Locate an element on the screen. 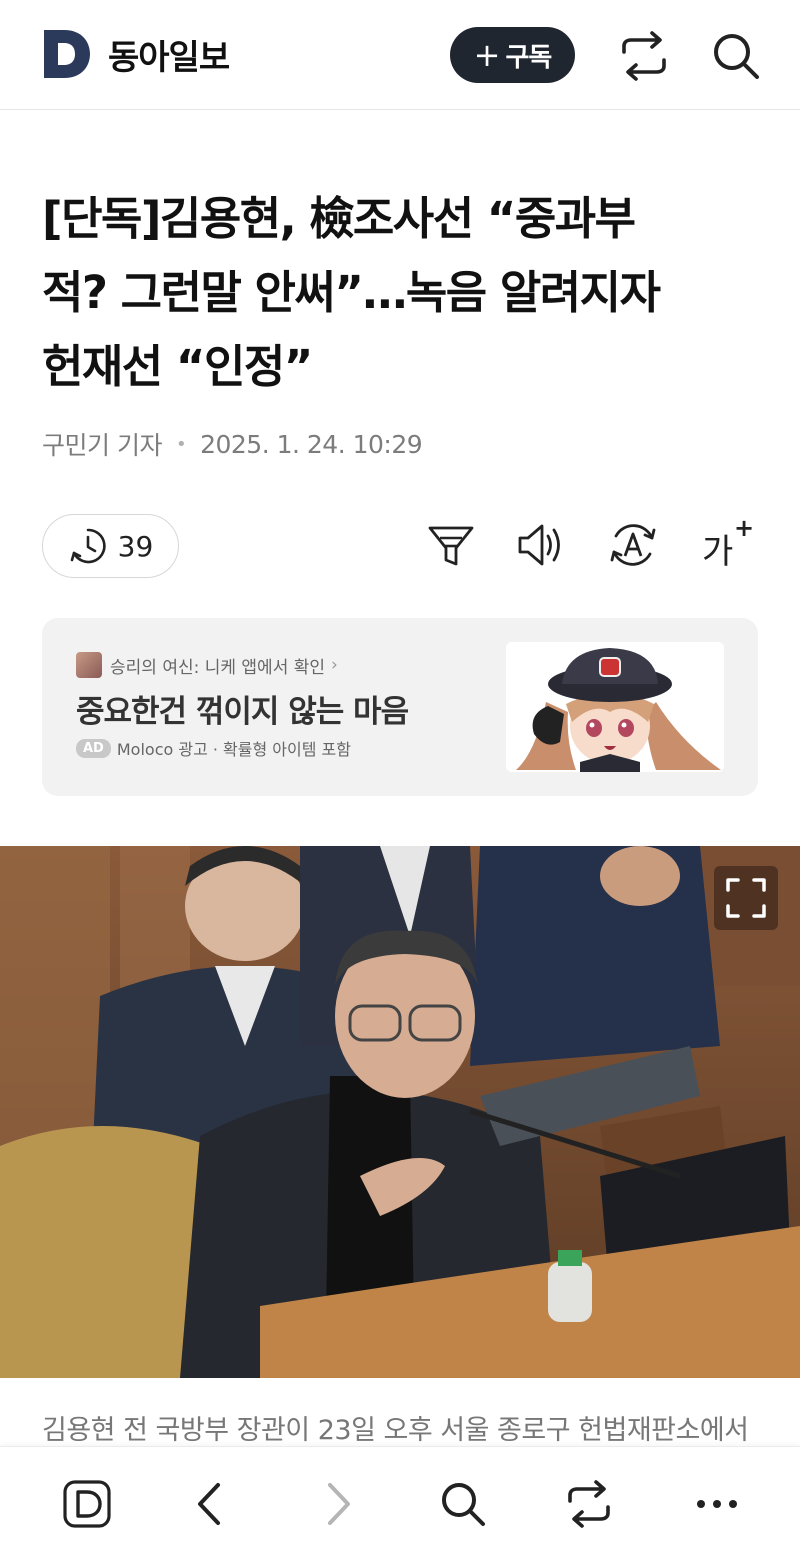  publish-date: 2025. 1. 24. 10:29 is located at coordinates (311, 444).